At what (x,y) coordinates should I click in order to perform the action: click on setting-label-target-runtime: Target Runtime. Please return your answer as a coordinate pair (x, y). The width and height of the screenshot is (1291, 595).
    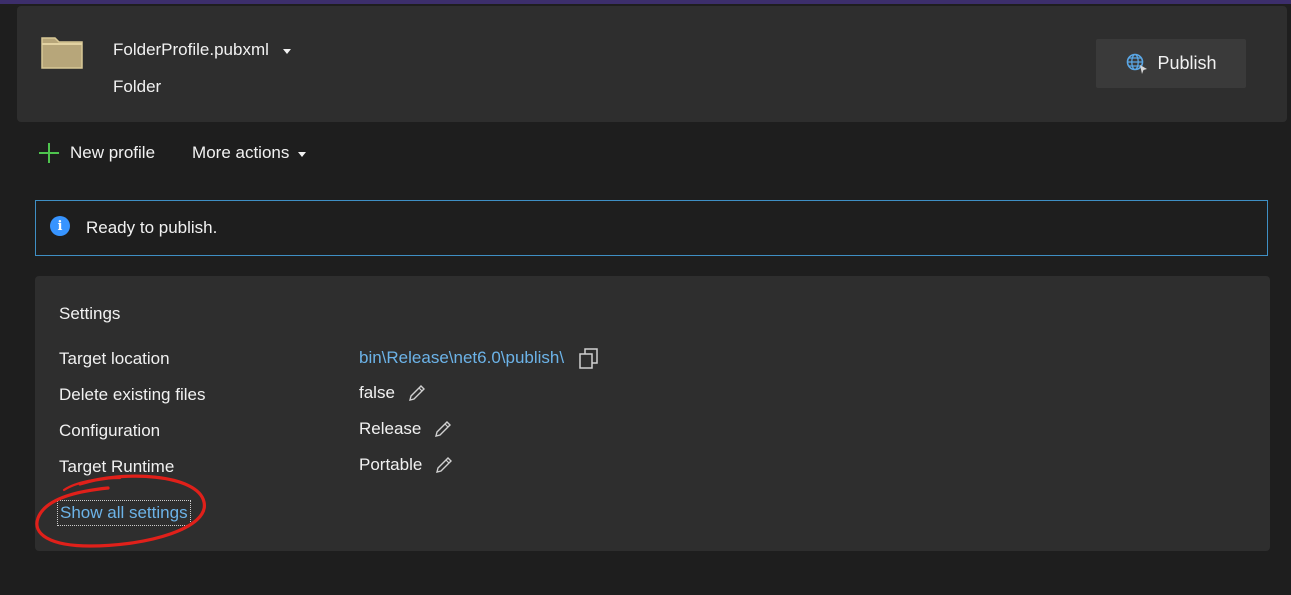
    Looking at the image, I should click on (117, 466).